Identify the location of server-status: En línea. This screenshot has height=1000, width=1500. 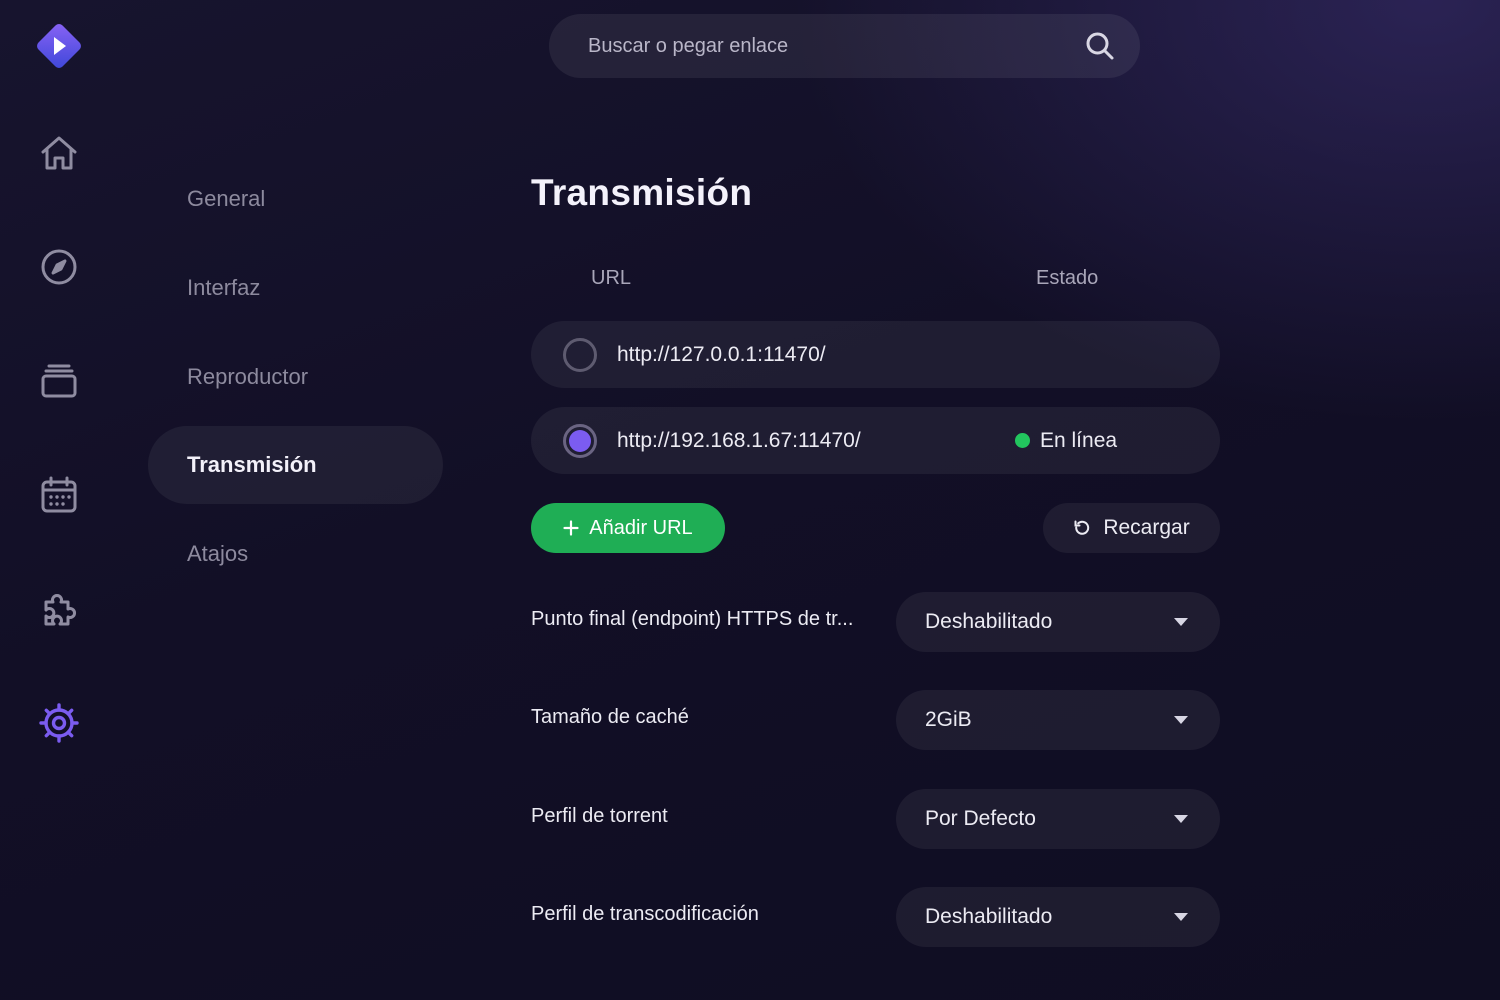
(1066, 441).